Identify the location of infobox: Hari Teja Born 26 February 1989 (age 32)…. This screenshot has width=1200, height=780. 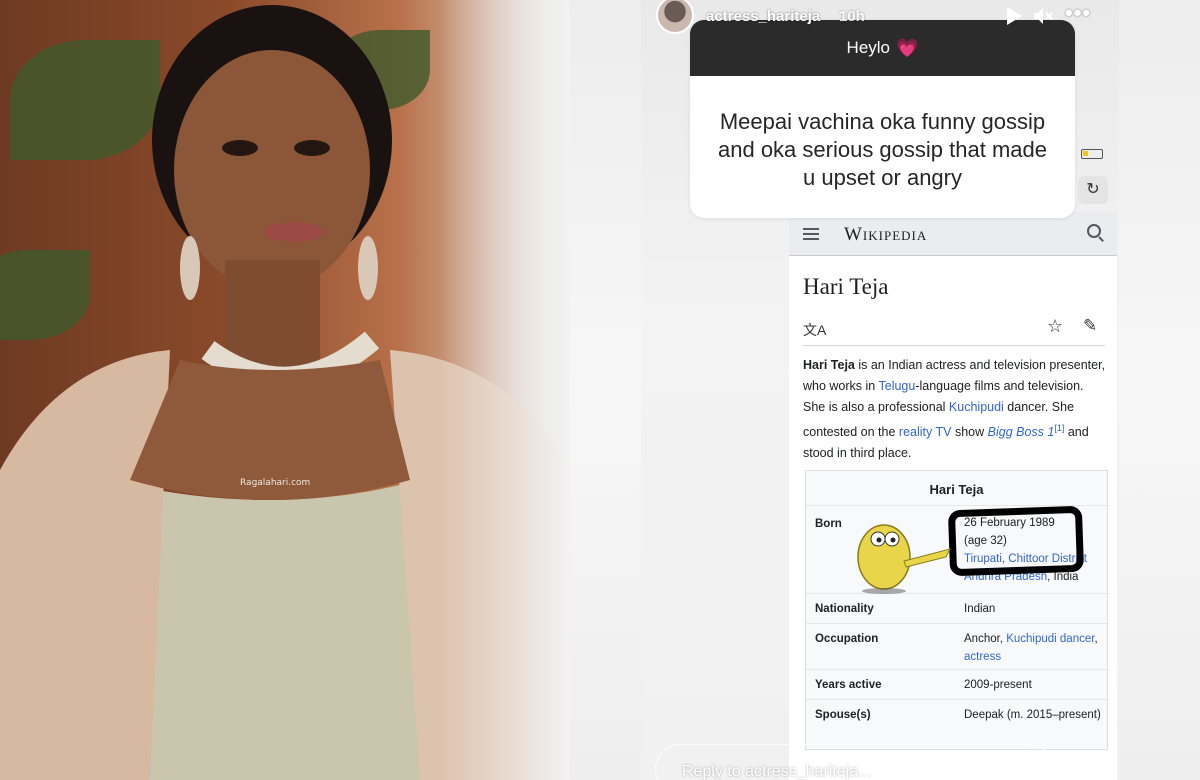
(957, 610).